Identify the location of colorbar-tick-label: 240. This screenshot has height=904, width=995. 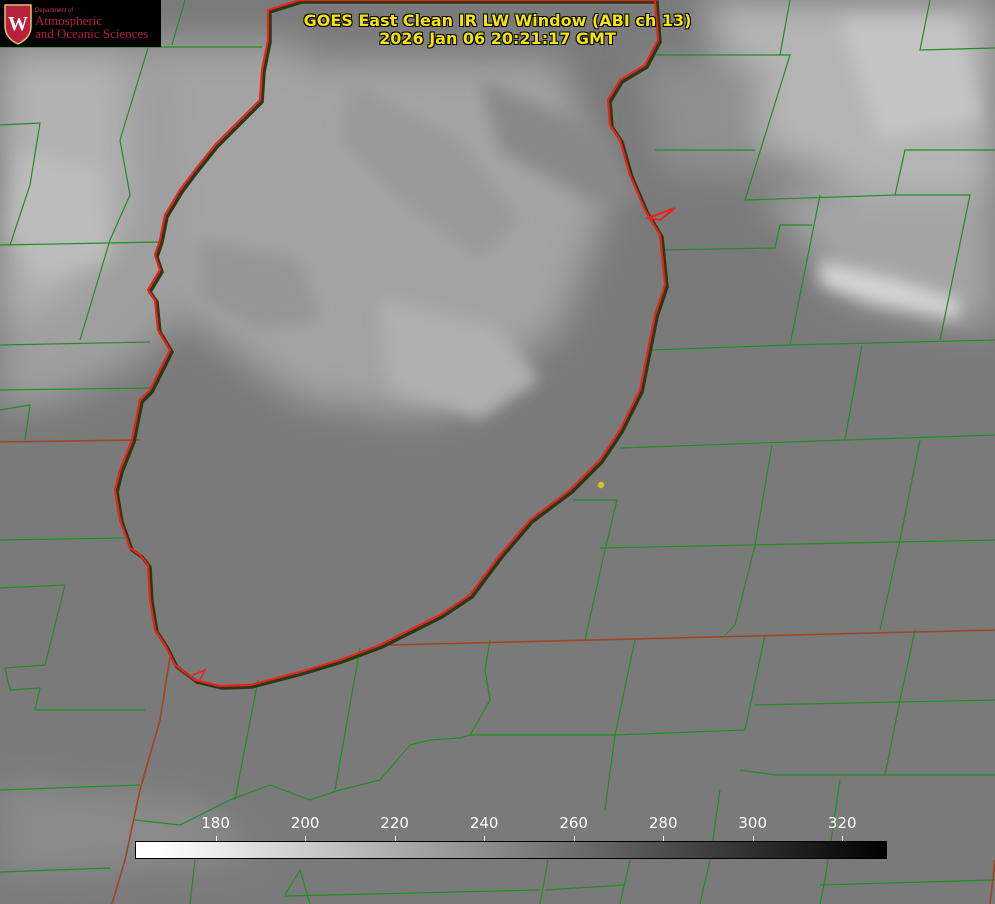
(484, 823).